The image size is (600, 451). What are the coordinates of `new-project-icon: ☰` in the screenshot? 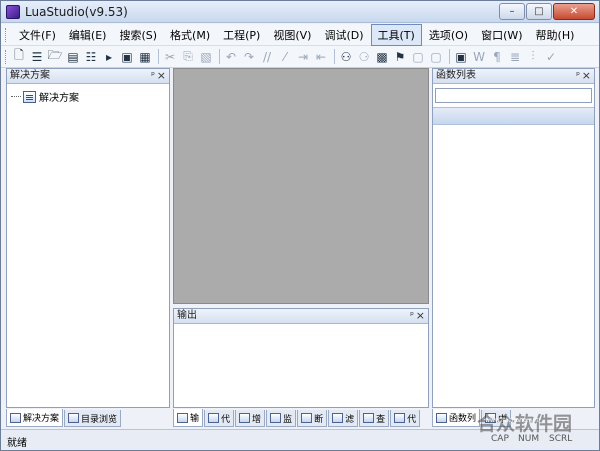 It's located at (37, 57).